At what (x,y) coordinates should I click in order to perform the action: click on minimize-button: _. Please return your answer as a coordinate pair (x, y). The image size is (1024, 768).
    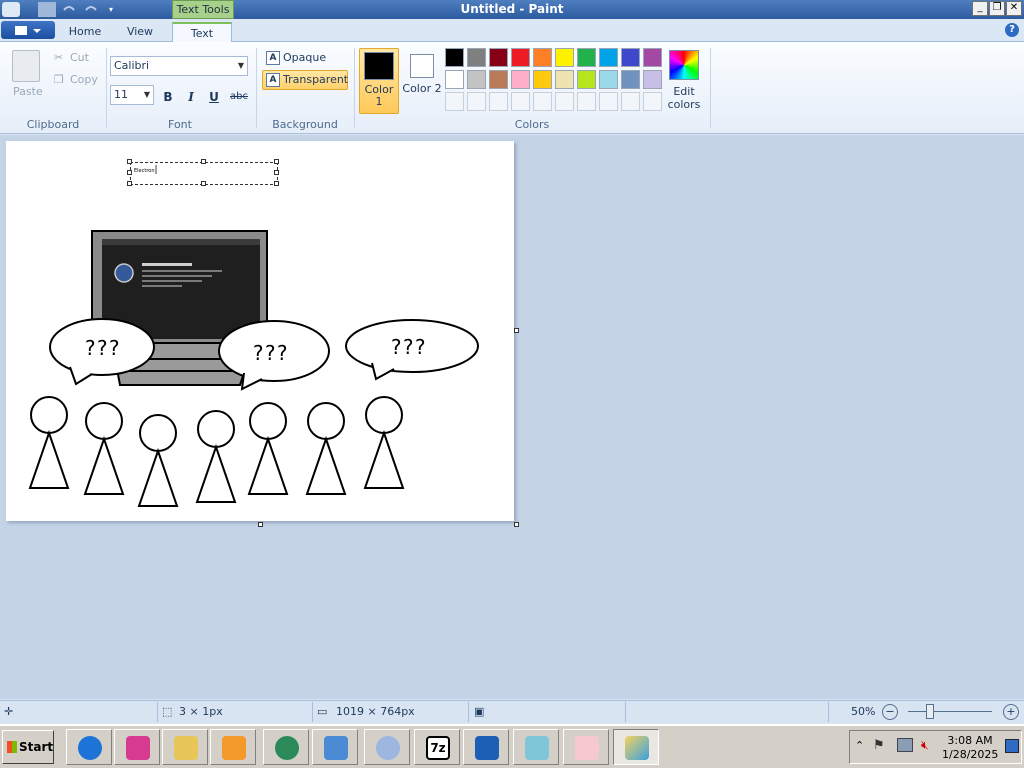
    Looking at the image, I should click on (980, 8).